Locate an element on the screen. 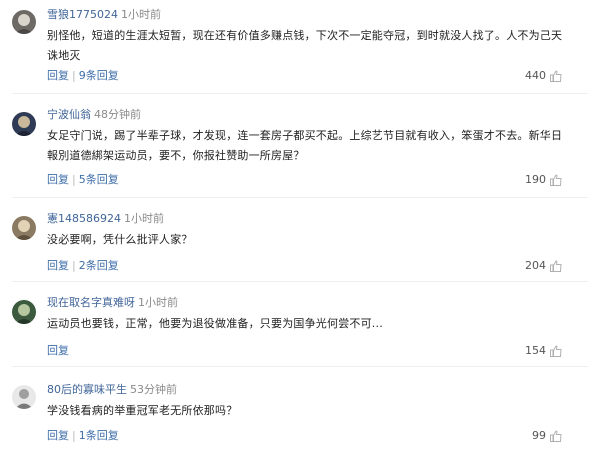 The width and height of the screenshot is (600, 461). like-count: 154 is located at coordinates (535, 350).